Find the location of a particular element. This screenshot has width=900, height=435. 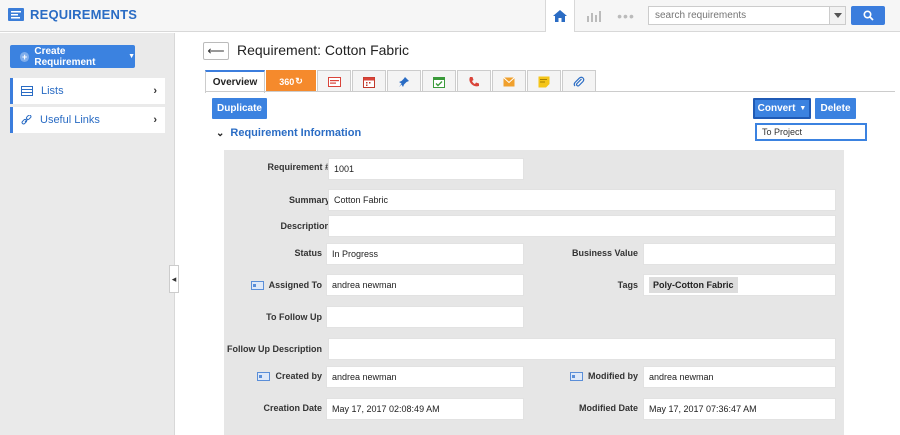

description-field is located at coordinates (582, 226).